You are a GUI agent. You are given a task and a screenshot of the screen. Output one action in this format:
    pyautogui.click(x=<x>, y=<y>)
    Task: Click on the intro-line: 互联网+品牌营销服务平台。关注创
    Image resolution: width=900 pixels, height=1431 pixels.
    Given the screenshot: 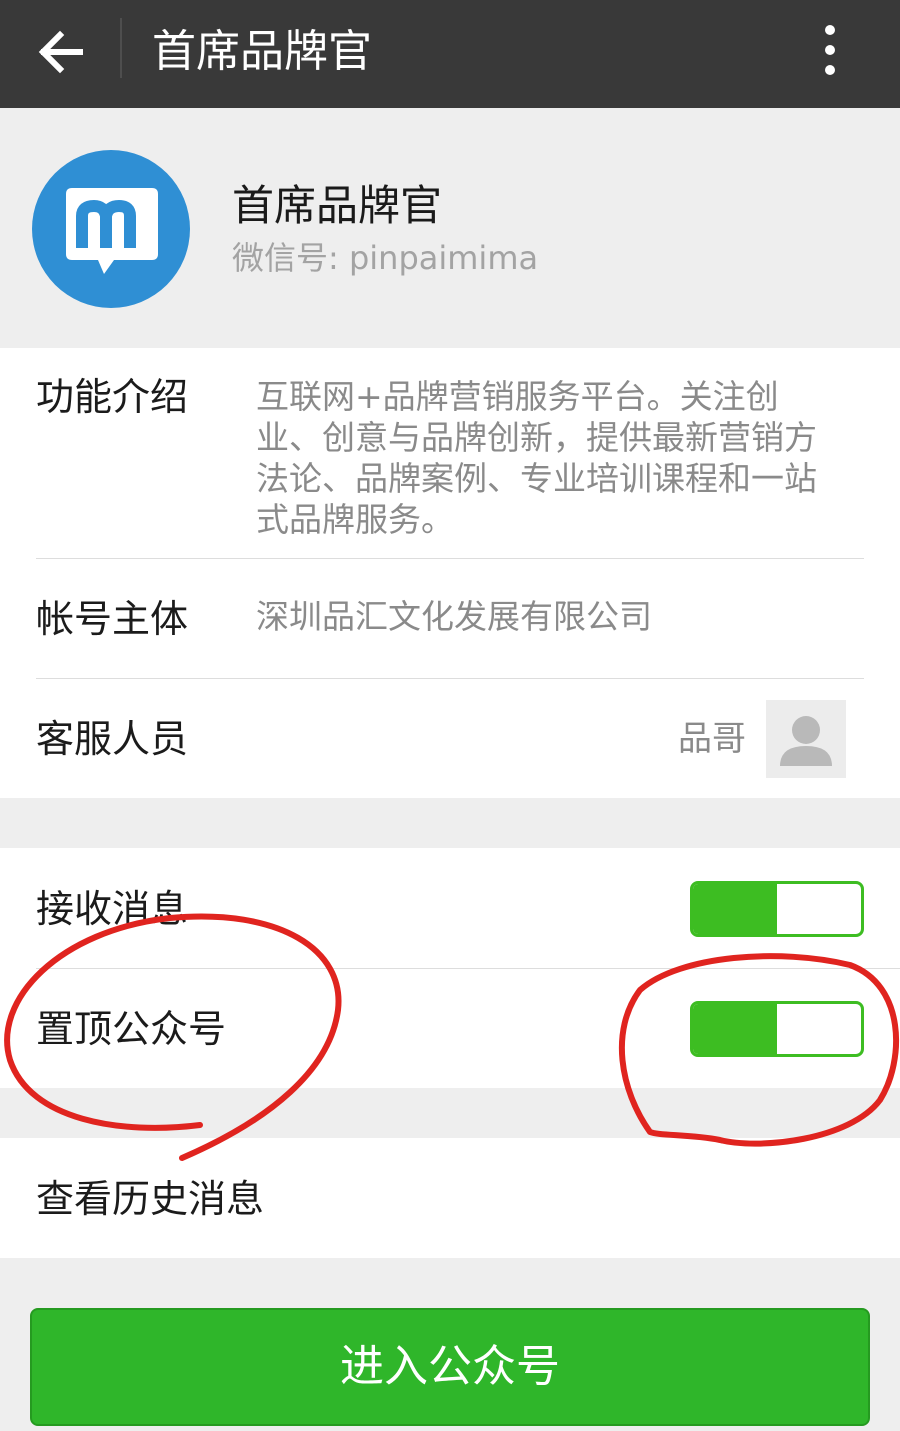 What is the action you would take?
    pyautogui.click(x=517, y=396)
    